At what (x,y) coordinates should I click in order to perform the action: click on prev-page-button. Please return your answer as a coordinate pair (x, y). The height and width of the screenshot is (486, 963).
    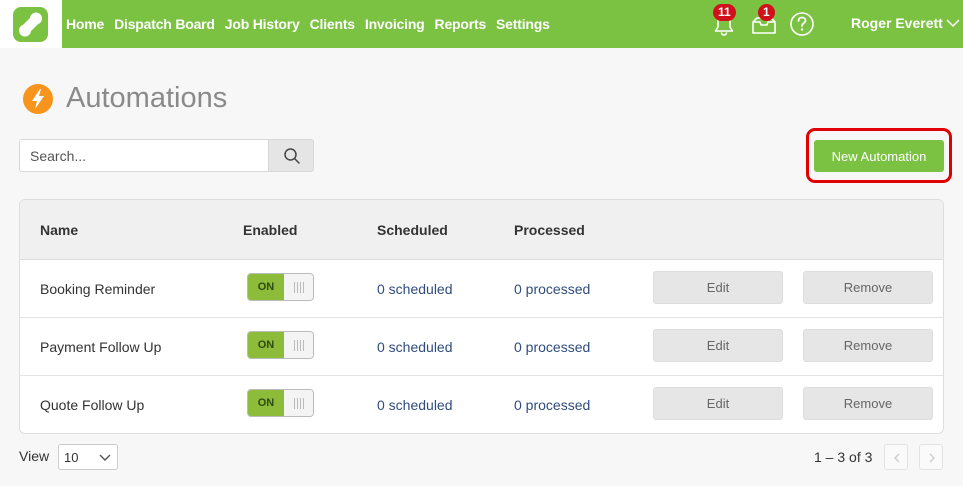
    Looking at the image, I should click on (896, 457).